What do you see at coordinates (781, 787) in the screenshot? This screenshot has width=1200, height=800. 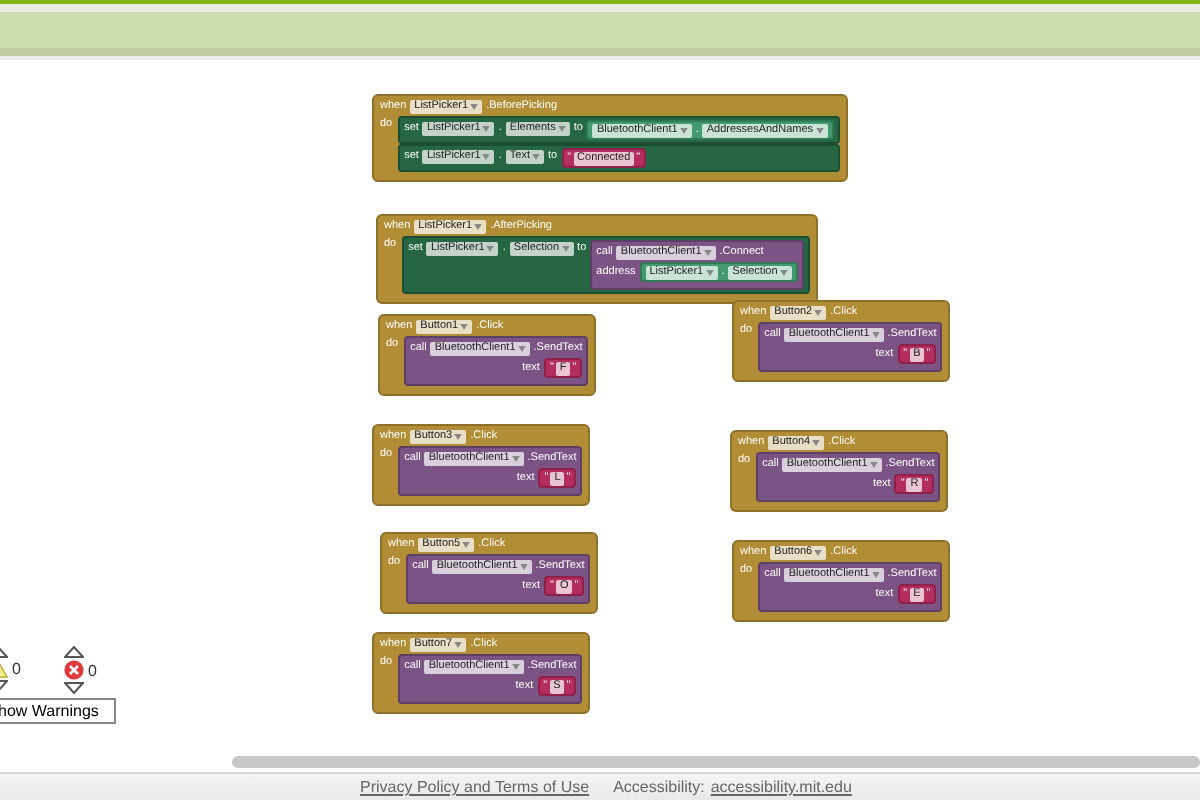 I see `accessibility-link: accessibility.mit.edu` at bounding box center [781, 787].